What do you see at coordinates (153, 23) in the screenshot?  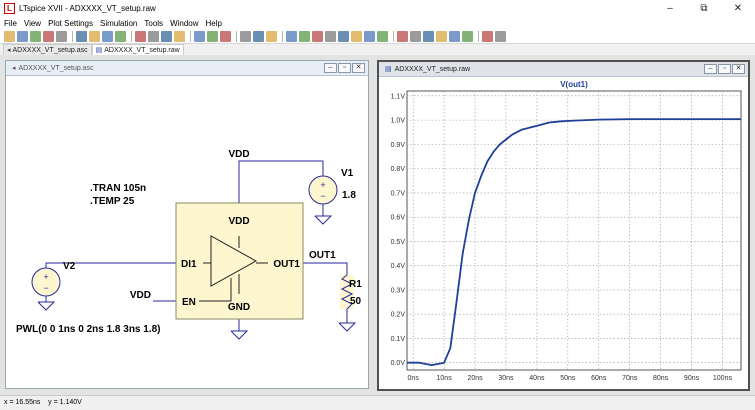 I see `menu-tools: Tools` at bounding box center [153, 23].